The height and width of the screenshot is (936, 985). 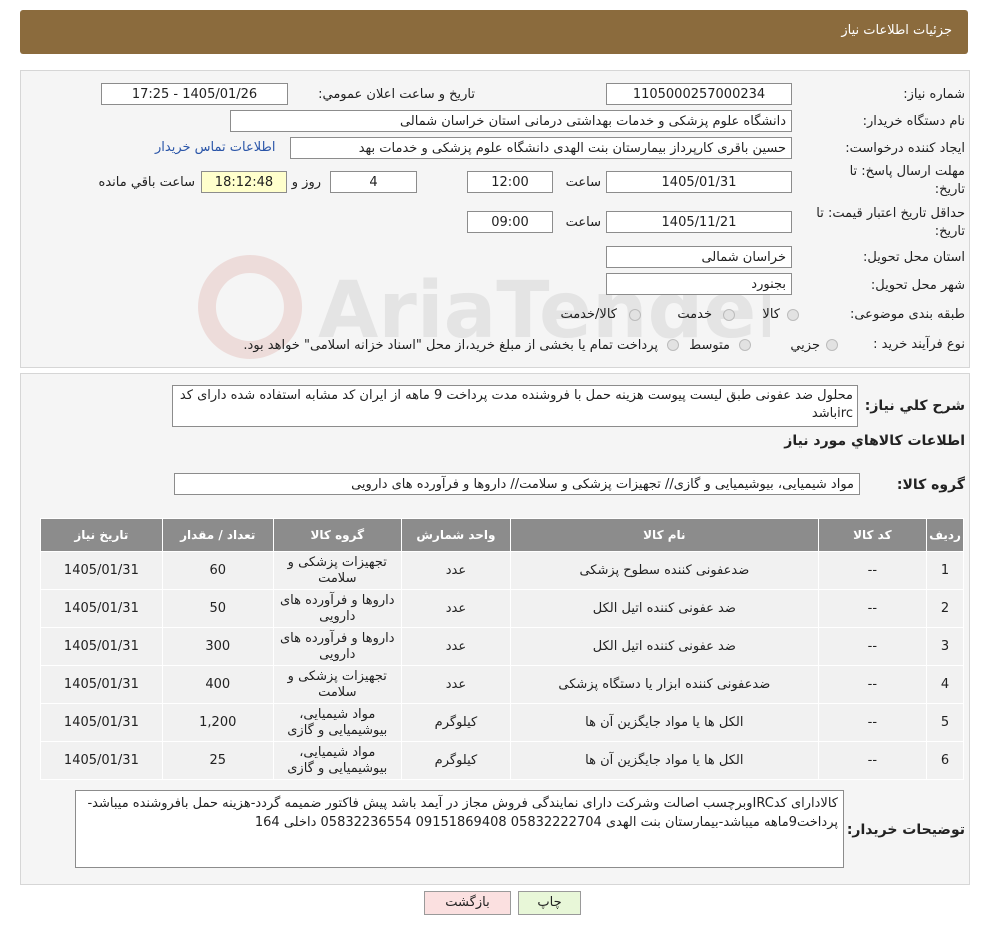 I want to click on row-number: 1, so click(x=945, y=570).